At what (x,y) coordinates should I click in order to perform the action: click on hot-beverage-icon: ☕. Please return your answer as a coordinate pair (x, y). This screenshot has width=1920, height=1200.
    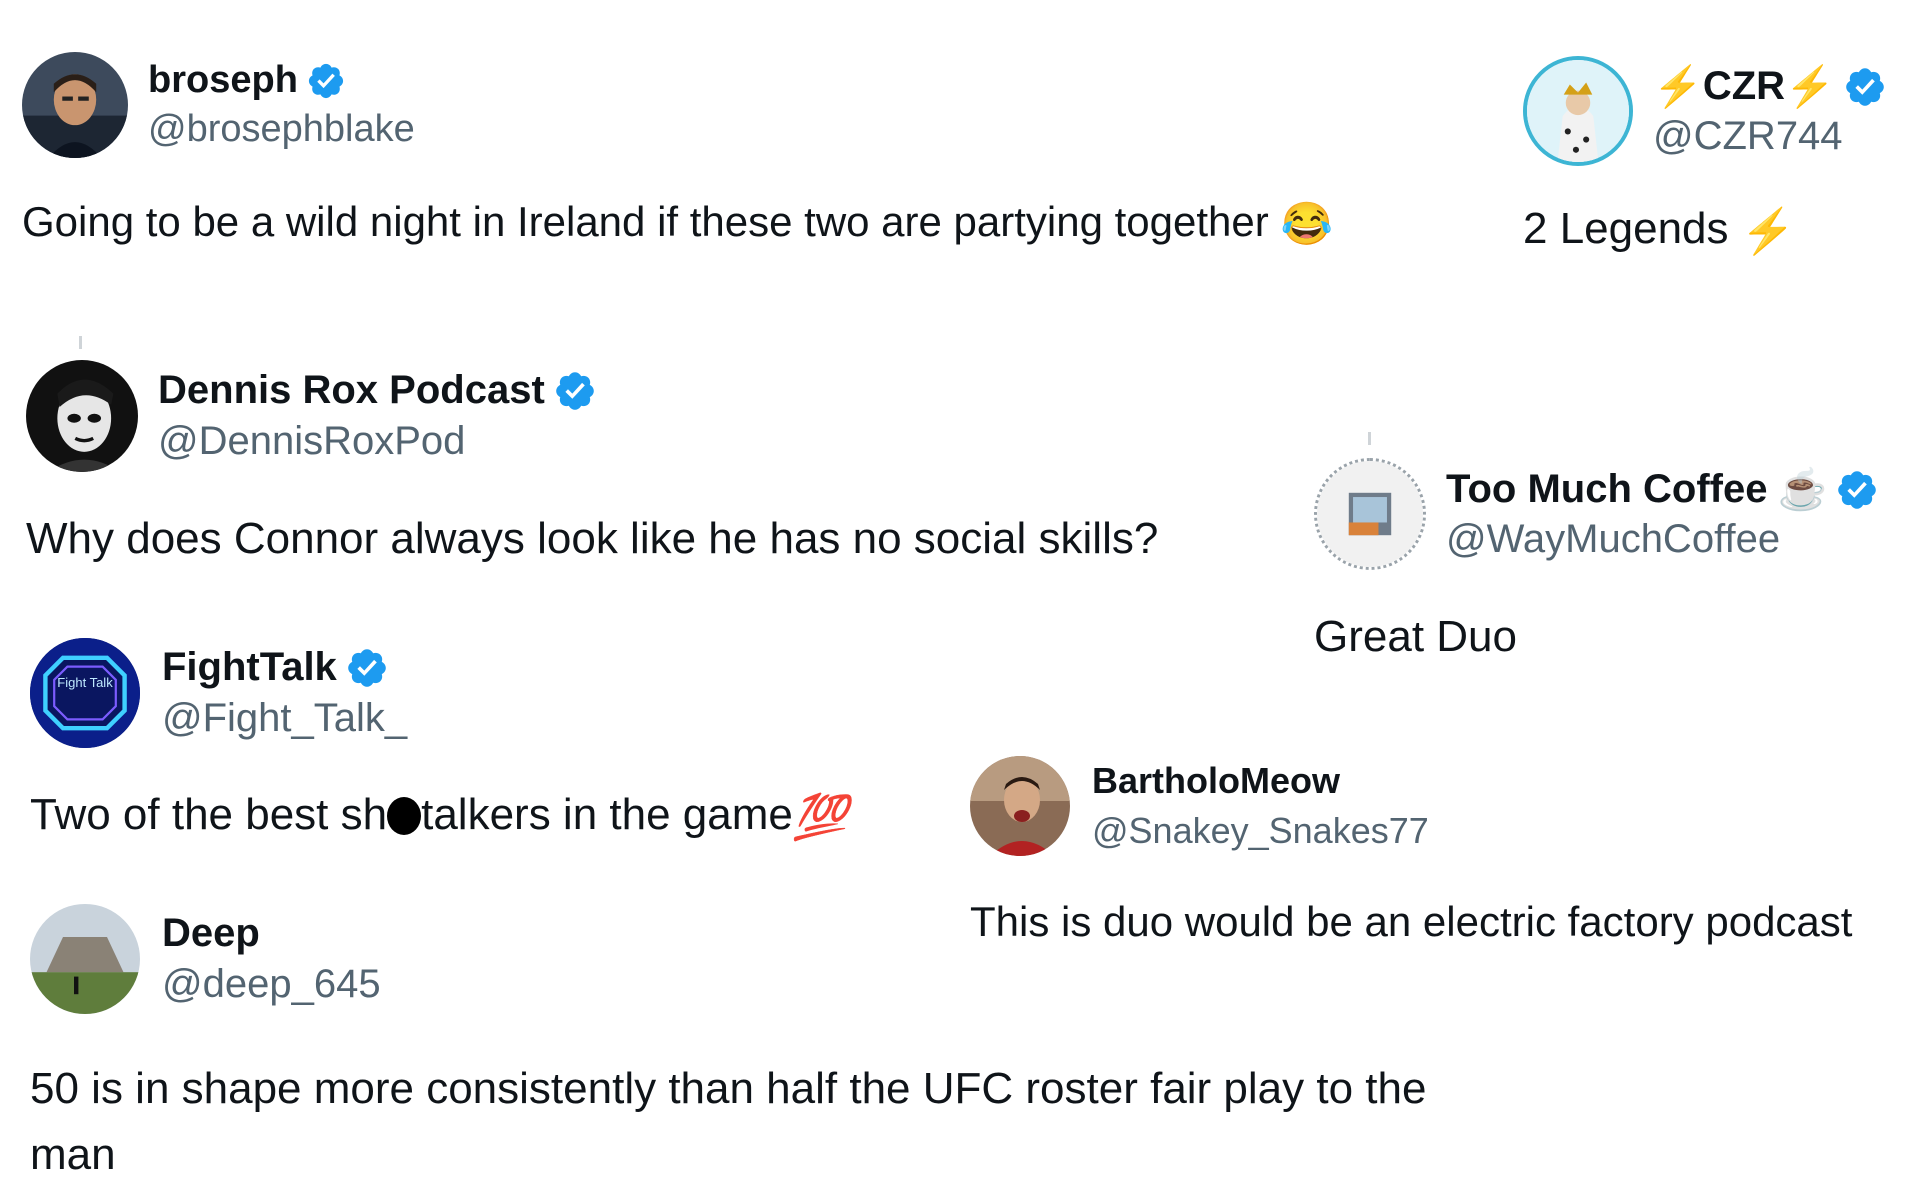
    Looking at the image, I should click on (1802, 490).